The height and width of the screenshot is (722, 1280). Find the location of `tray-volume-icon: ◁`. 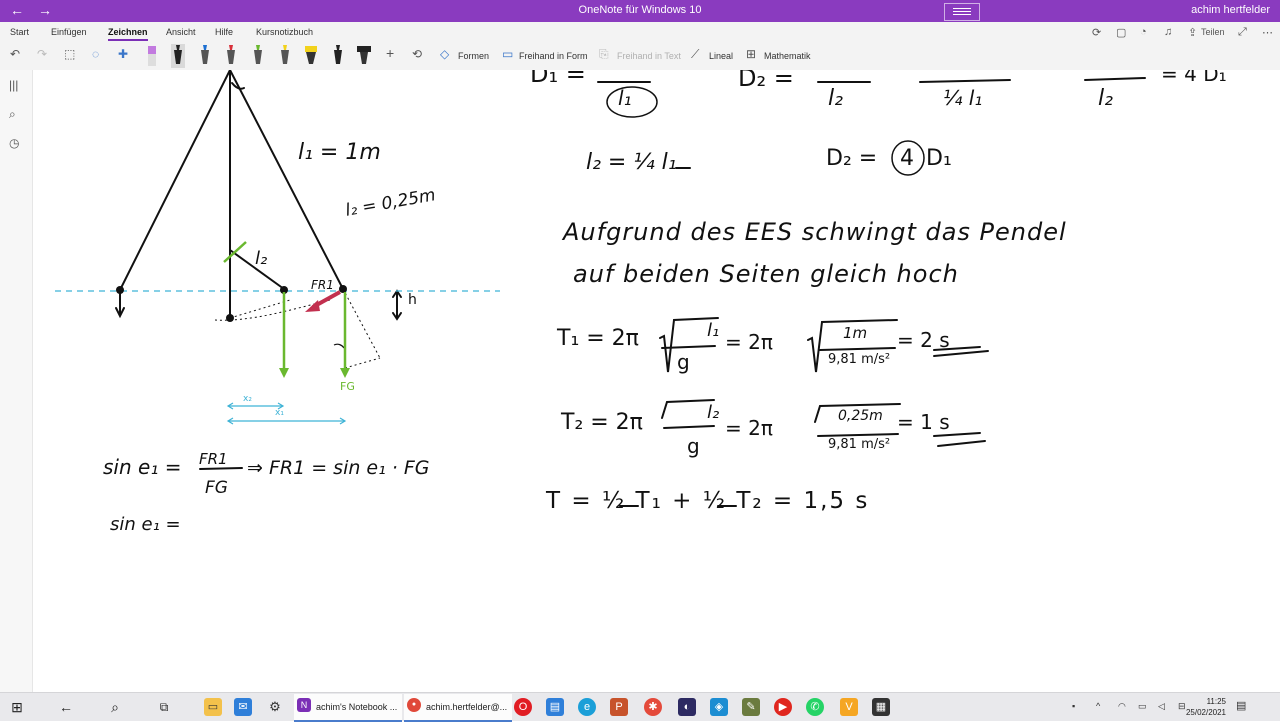

tray-volume-icon: ◁ is located at coordinates (1161, 706).